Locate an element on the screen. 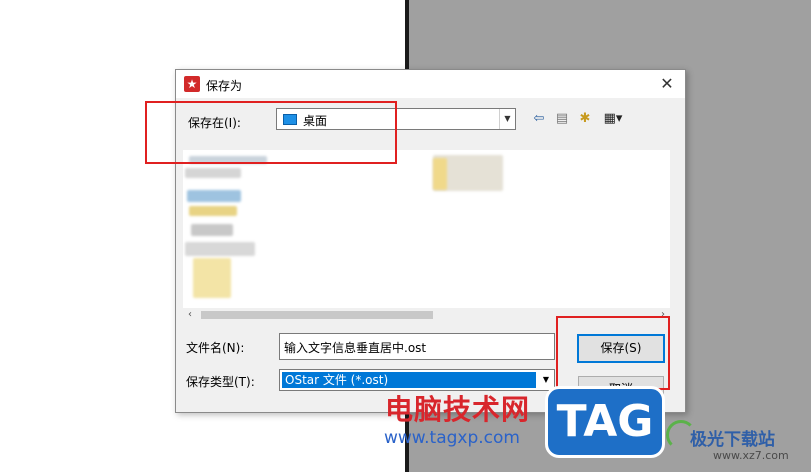 This screenshot has height=472, width=811. folder-icon is located at coordinates (440, 174).